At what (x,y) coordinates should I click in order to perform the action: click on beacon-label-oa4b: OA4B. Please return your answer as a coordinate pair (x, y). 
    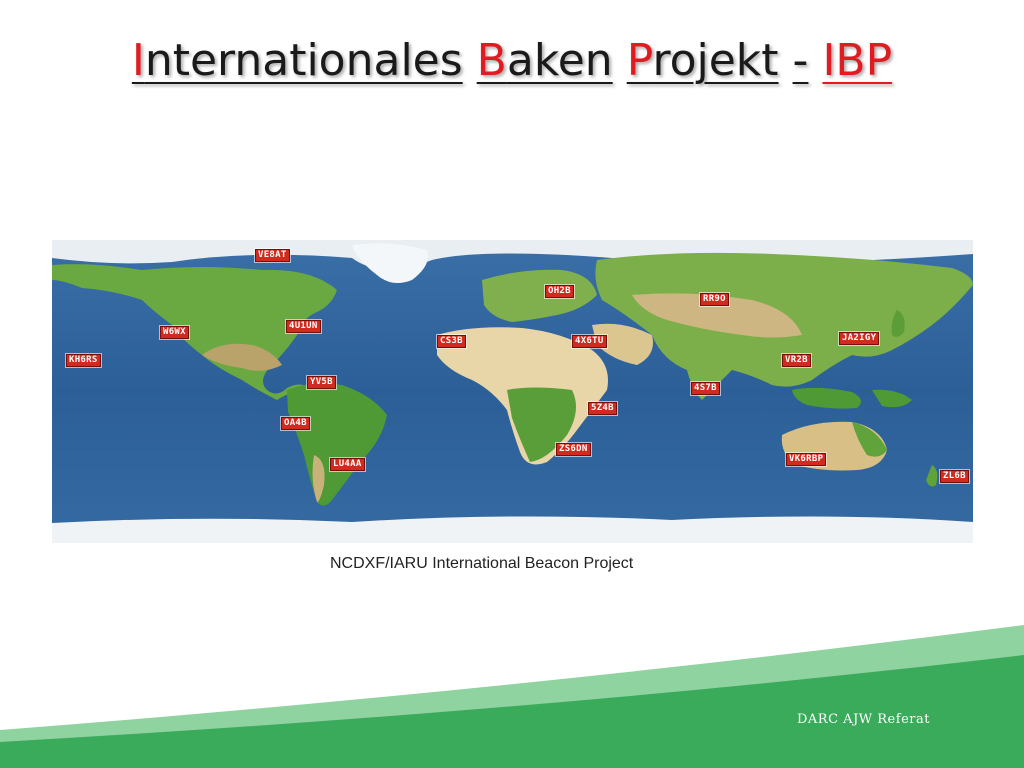
    Looking at the image, I should click on (295, 423).